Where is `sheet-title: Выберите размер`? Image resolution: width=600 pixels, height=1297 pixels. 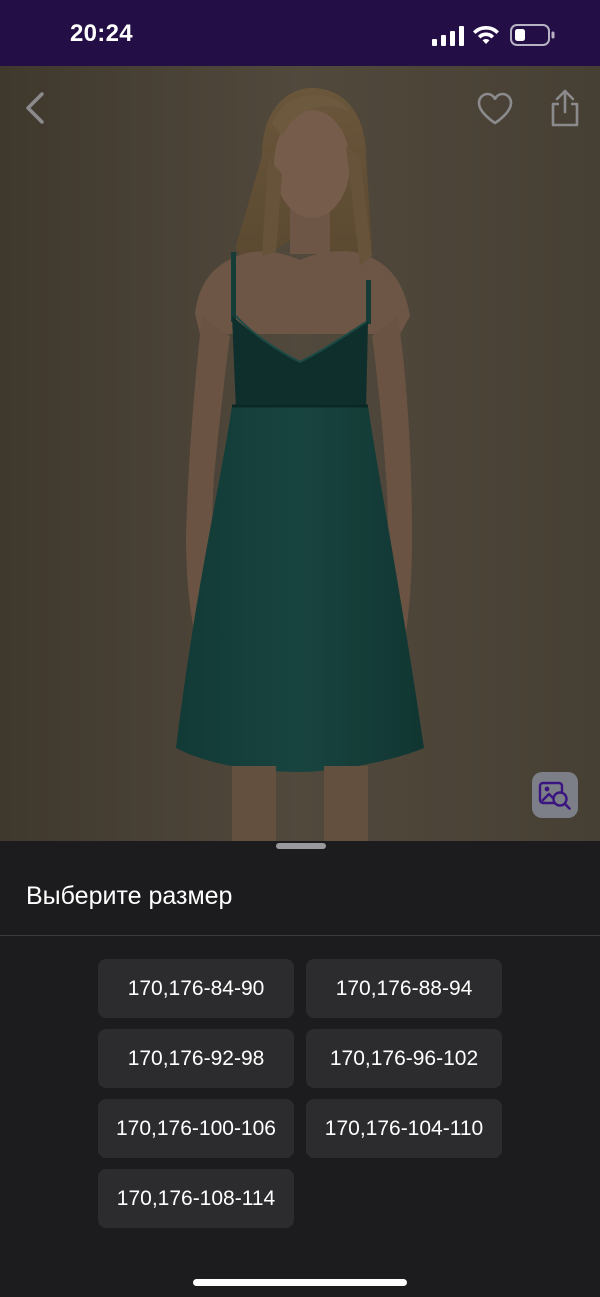 sheet-title: Выберите размер is located at coordinates (129, 896).